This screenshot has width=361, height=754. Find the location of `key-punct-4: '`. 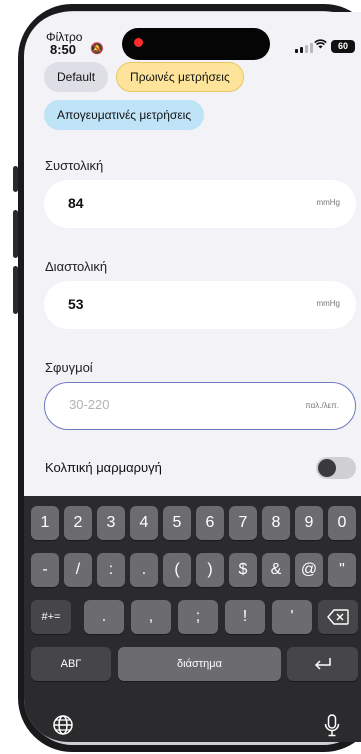

key-punct-4: ' is located at coordinates (292, 617).